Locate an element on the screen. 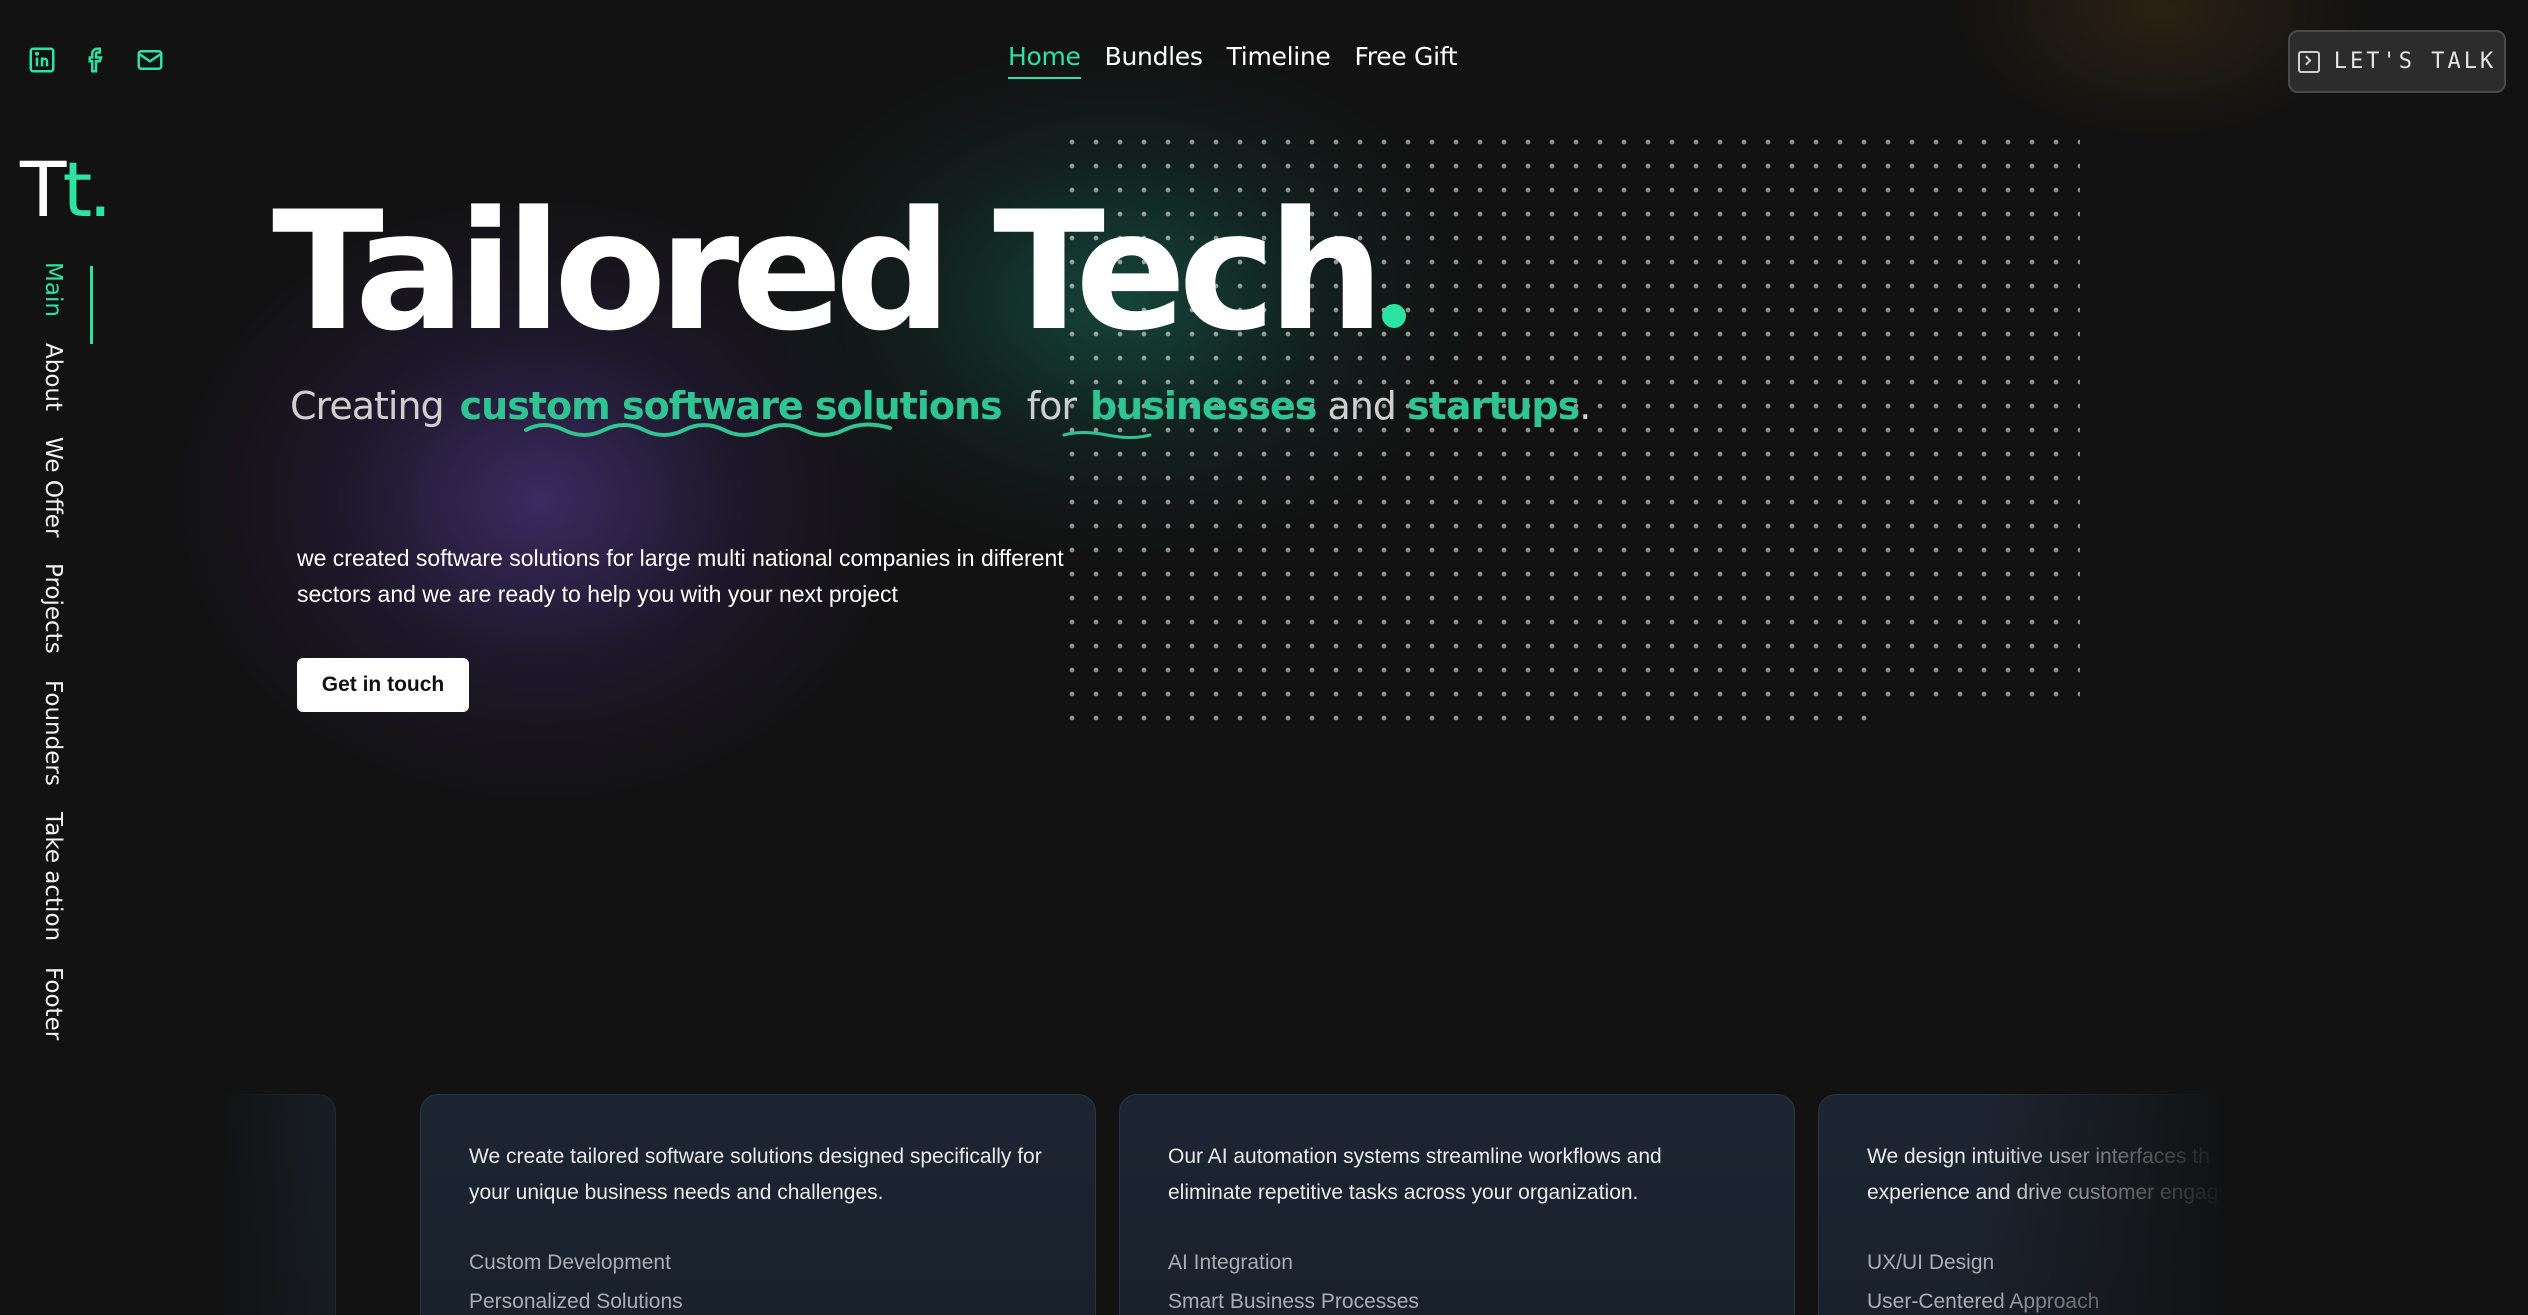  nav-timeline: Timeline is located at coordinates (1279, 60).